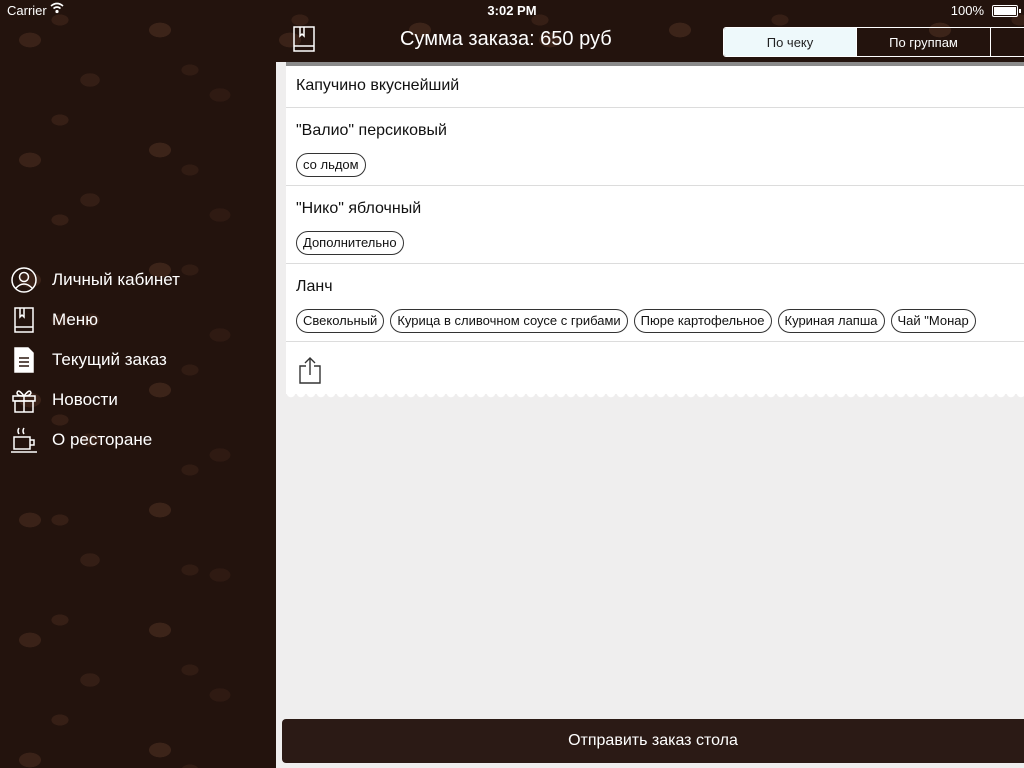 This screenshot has height=768, width=1024. What do you see at coordinates (650, 41) in the screenshot?
I see `header-bar: Сумма заказа: 650 руб По чеку По группам` at bounding box center [650, 41].